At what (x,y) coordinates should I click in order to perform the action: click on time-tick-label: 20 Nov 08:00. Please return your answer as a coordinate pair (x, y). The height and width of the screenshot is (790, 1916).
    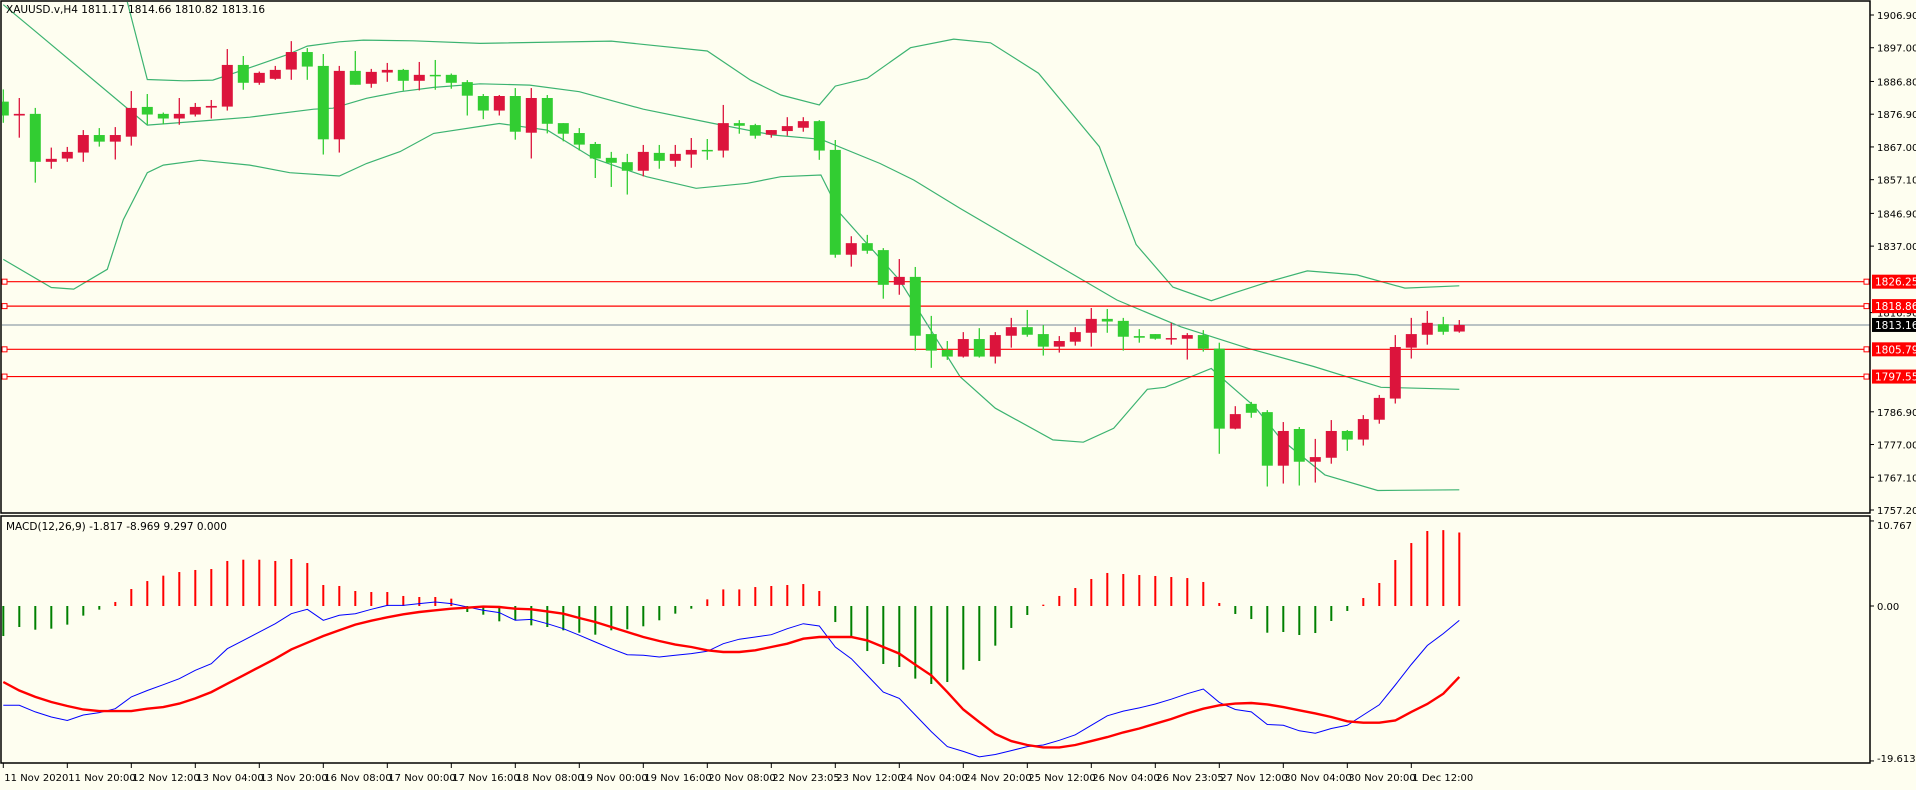
    Looking at the image, I should click on (741, 778).